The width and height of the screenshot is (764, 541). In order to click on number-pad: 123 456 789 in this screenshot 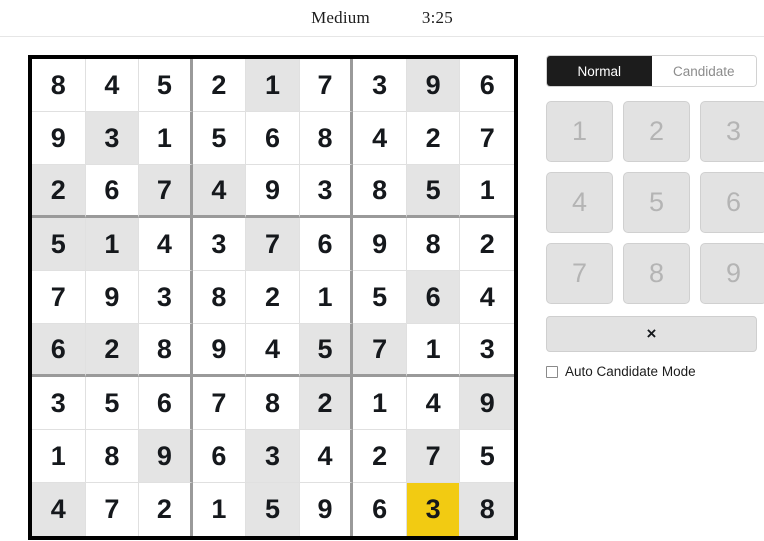, I will do `click(655, 202)`.